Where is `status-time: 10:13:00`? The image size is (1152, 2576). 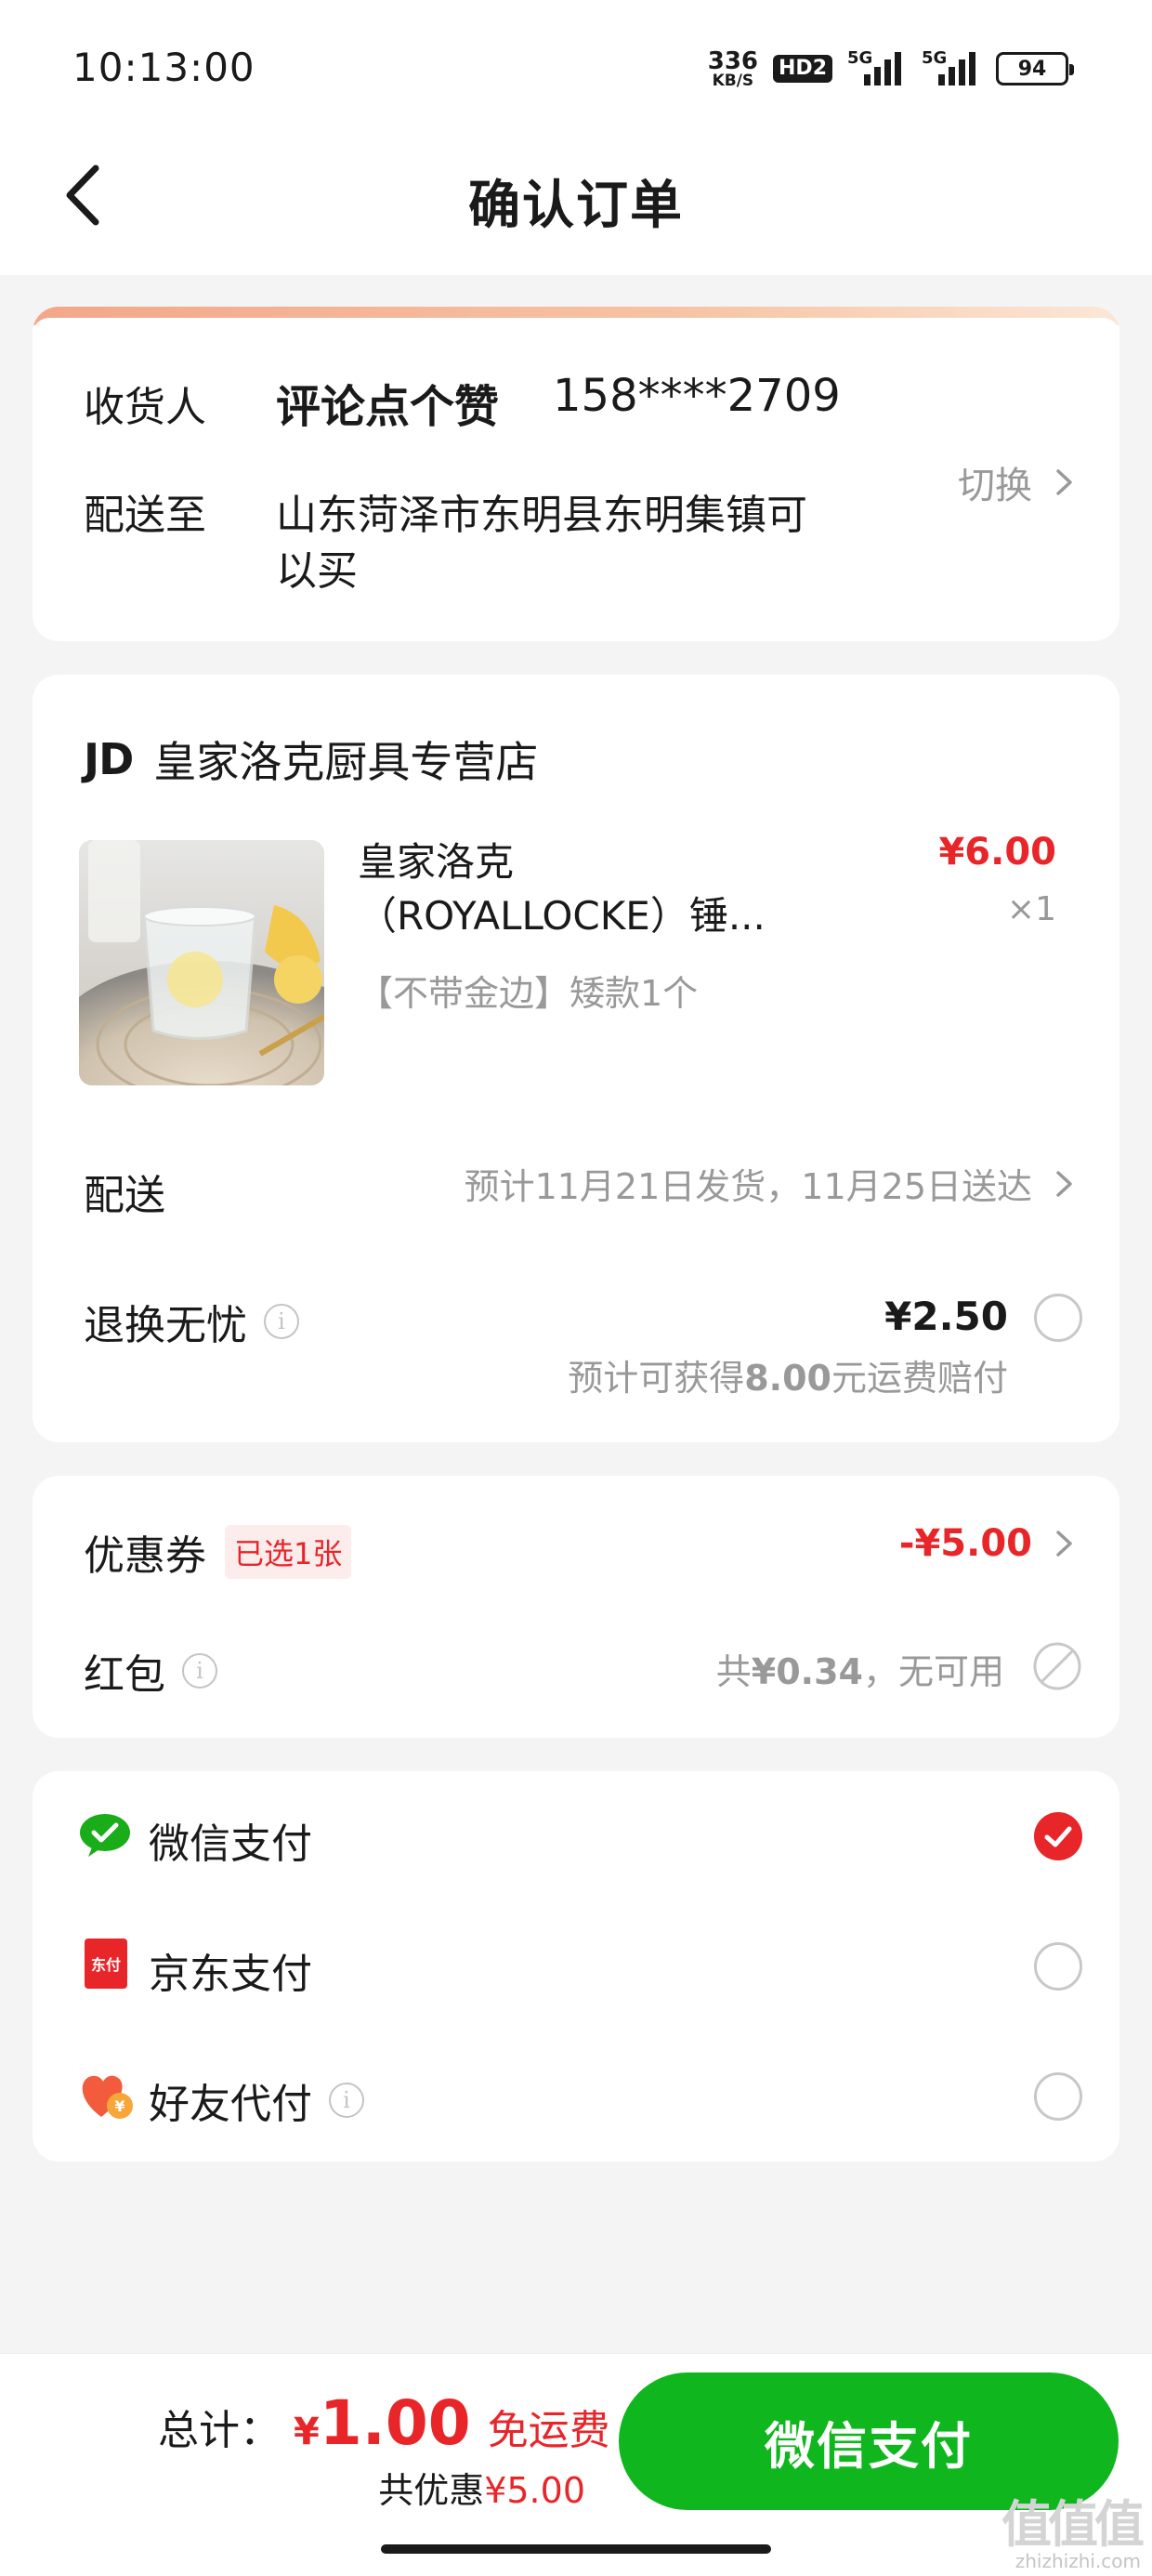
status-time: 10:13:00 is located at coordinates (163, 67).